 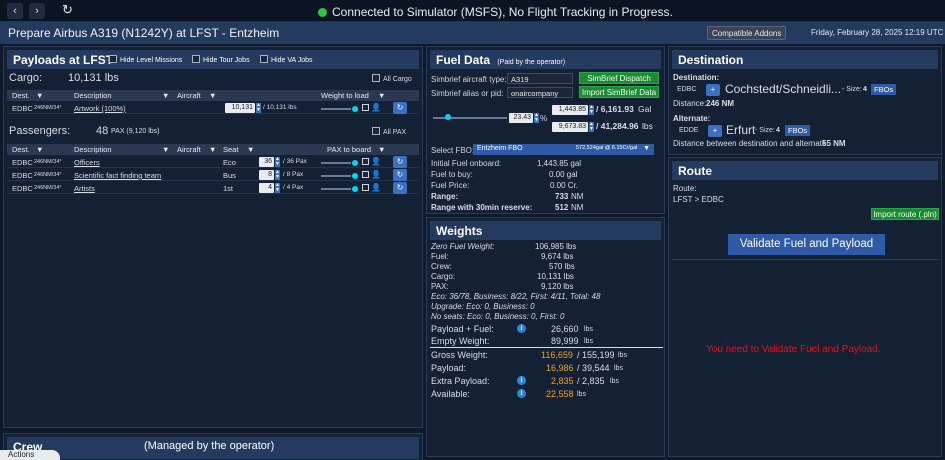 I want to click on add-destination-icon: +, so click(x=713, y=90).